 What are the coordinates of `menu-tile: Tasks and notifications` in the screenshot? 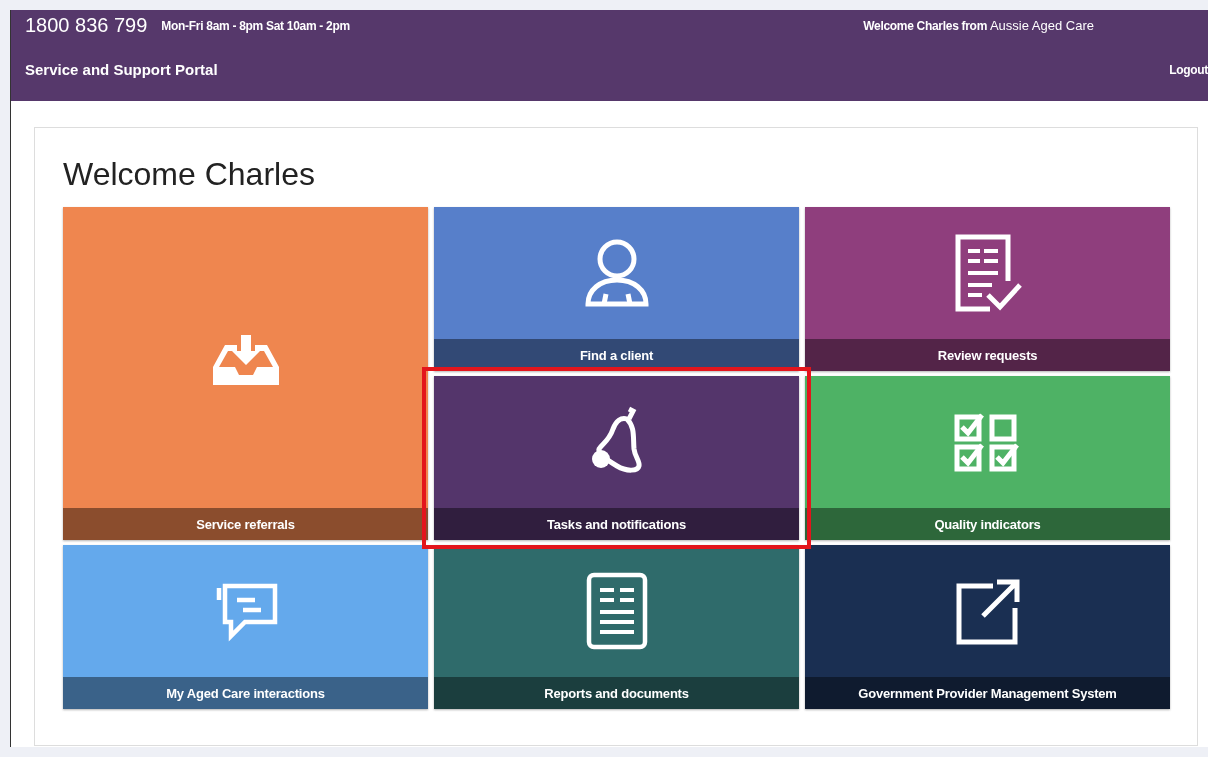 It's located at (616, 458).